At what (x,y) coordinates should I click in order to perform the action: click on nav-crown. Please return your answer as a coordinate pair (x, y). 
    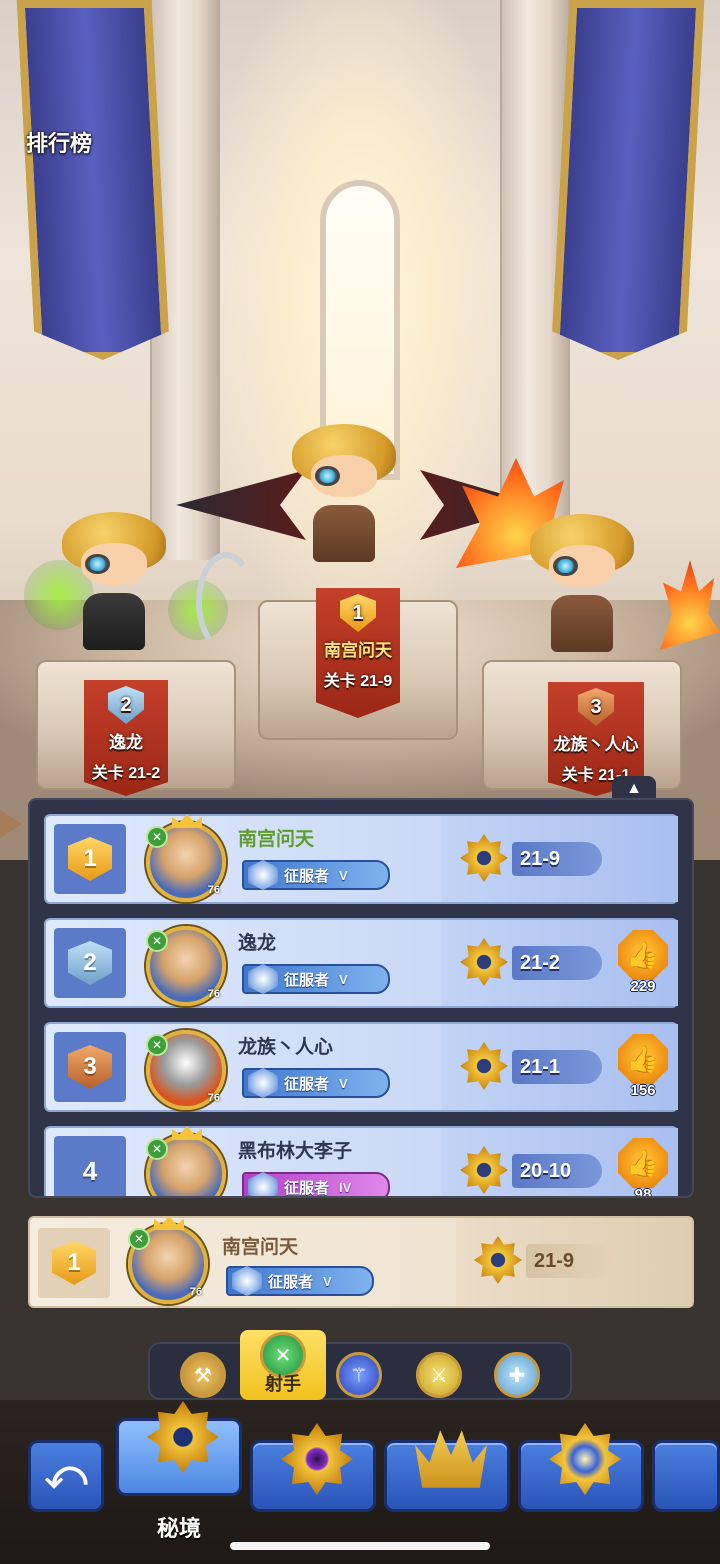
    Looking at the image, I should click on (447, 1471).